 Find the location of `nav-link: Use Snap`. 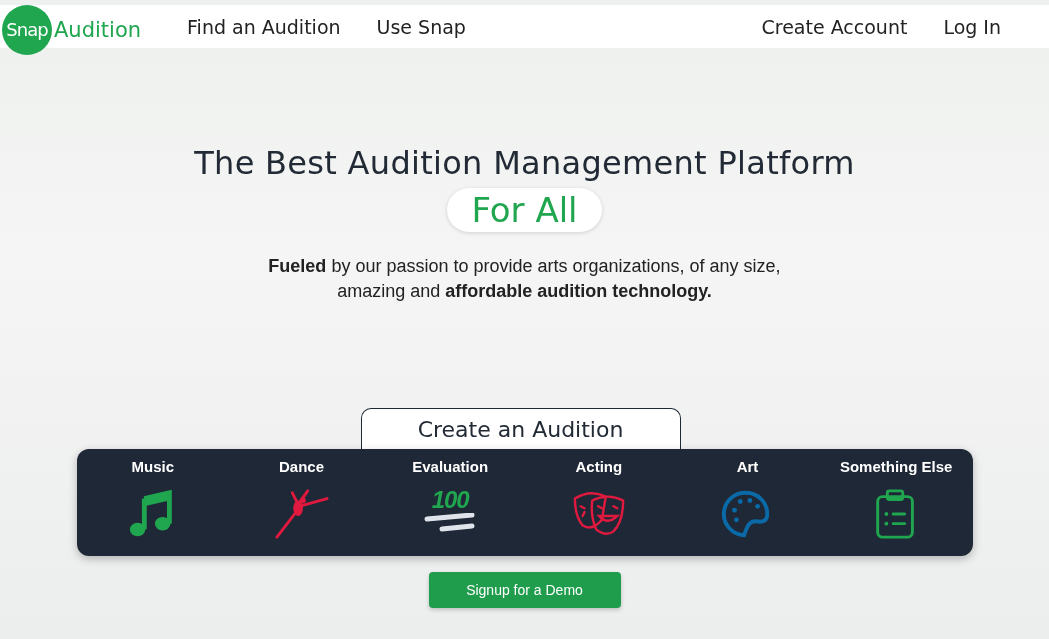

nav-link: Use Snap is located at coordinates (421, 26).